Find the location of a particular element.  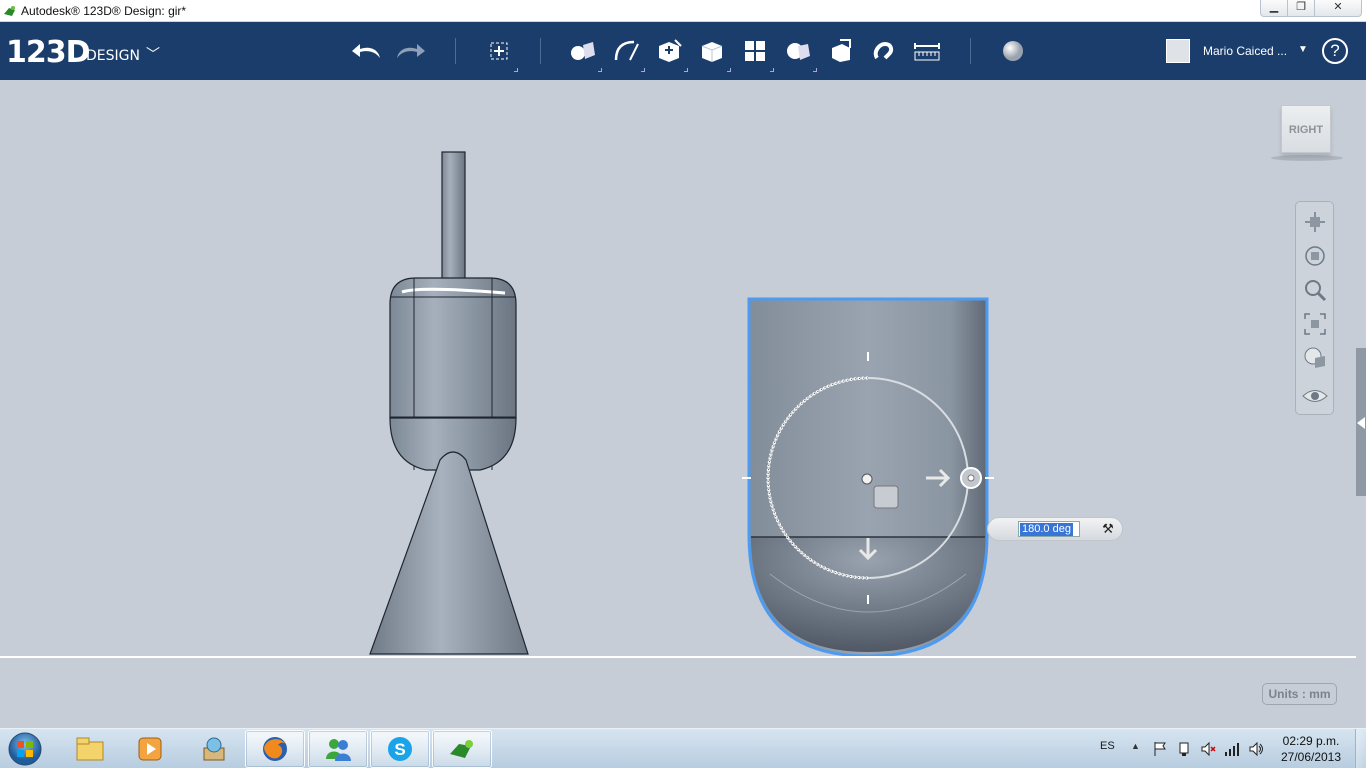

taskbar-installer-icon is located at coordinates (214, 749).